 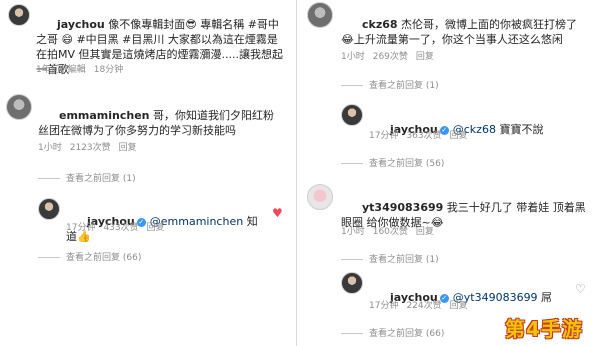 I want to click on comment-meta: 1小时 269次赞 回复, so click(x=391, y=55).